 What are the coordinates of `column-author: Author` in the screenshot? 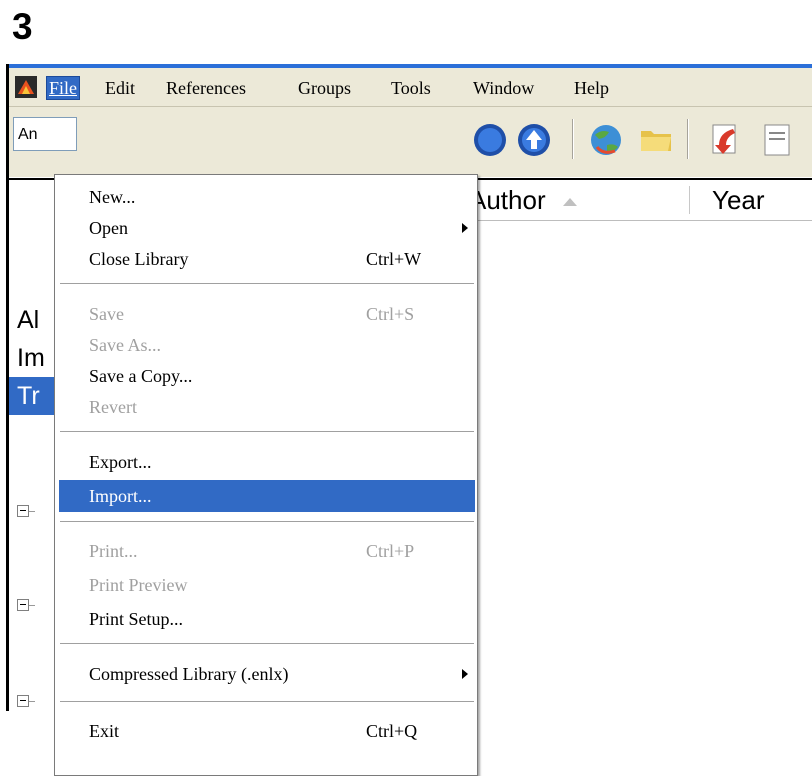 It's located at (523, 200).